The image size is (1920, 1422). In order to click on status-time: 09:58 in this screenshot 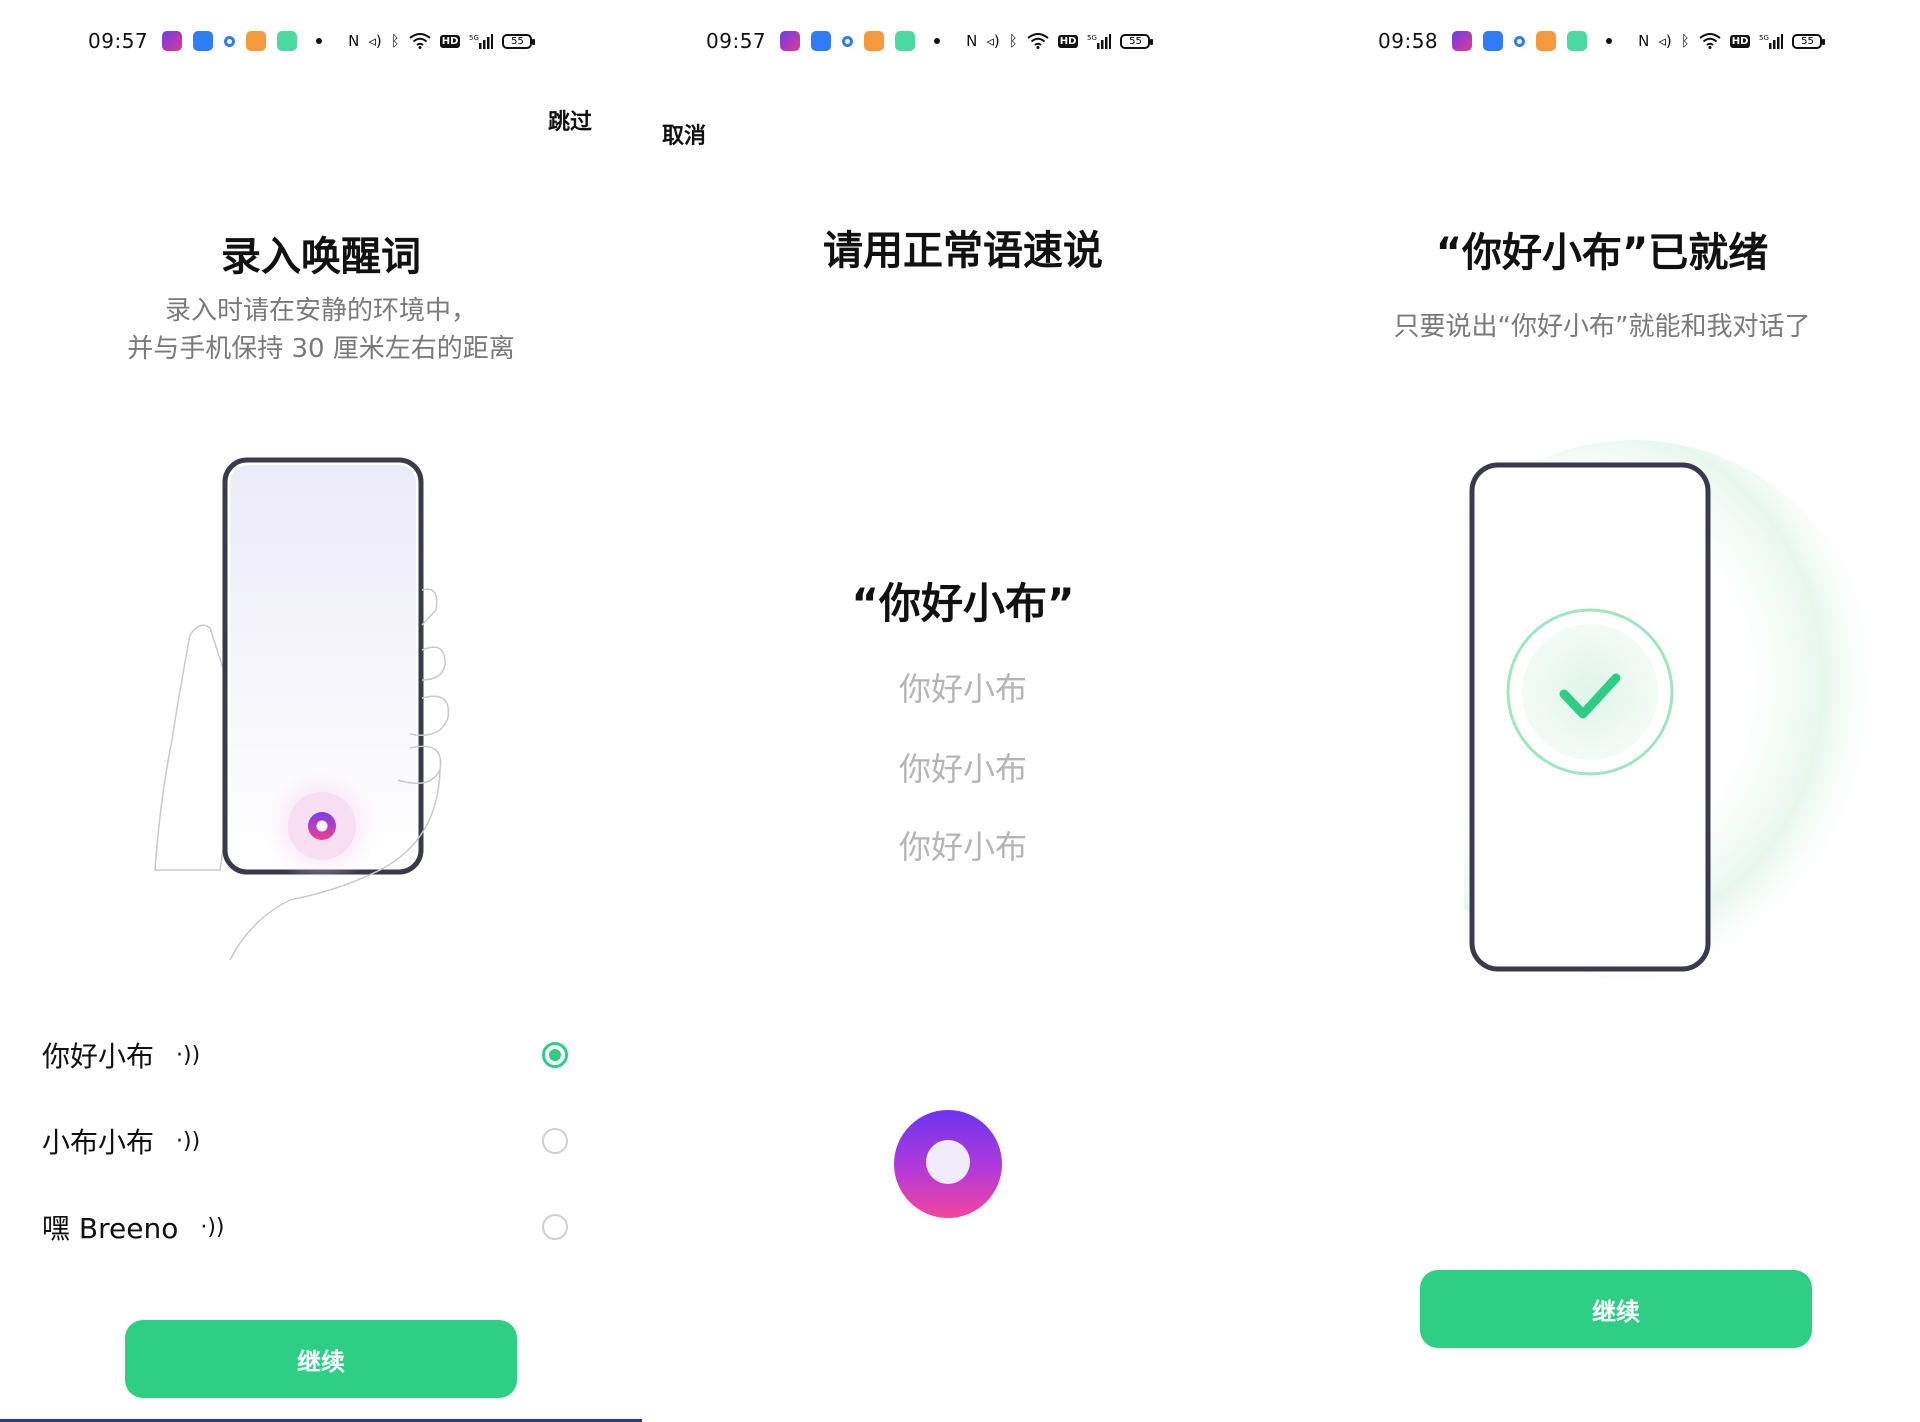, I will do `click(1408, 41)`.